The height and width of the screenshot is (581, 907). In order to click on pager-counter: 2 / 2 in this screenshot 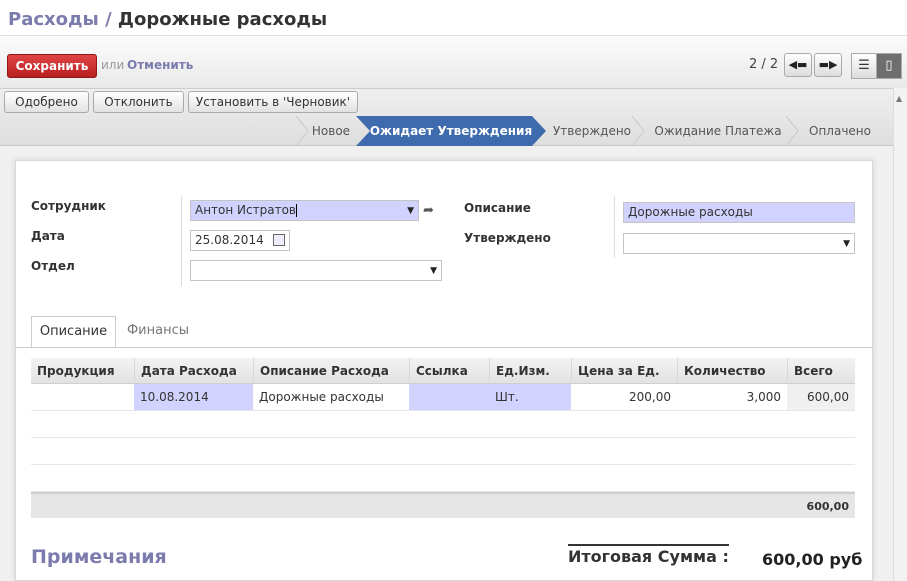, I will do `click(764, 64)`.